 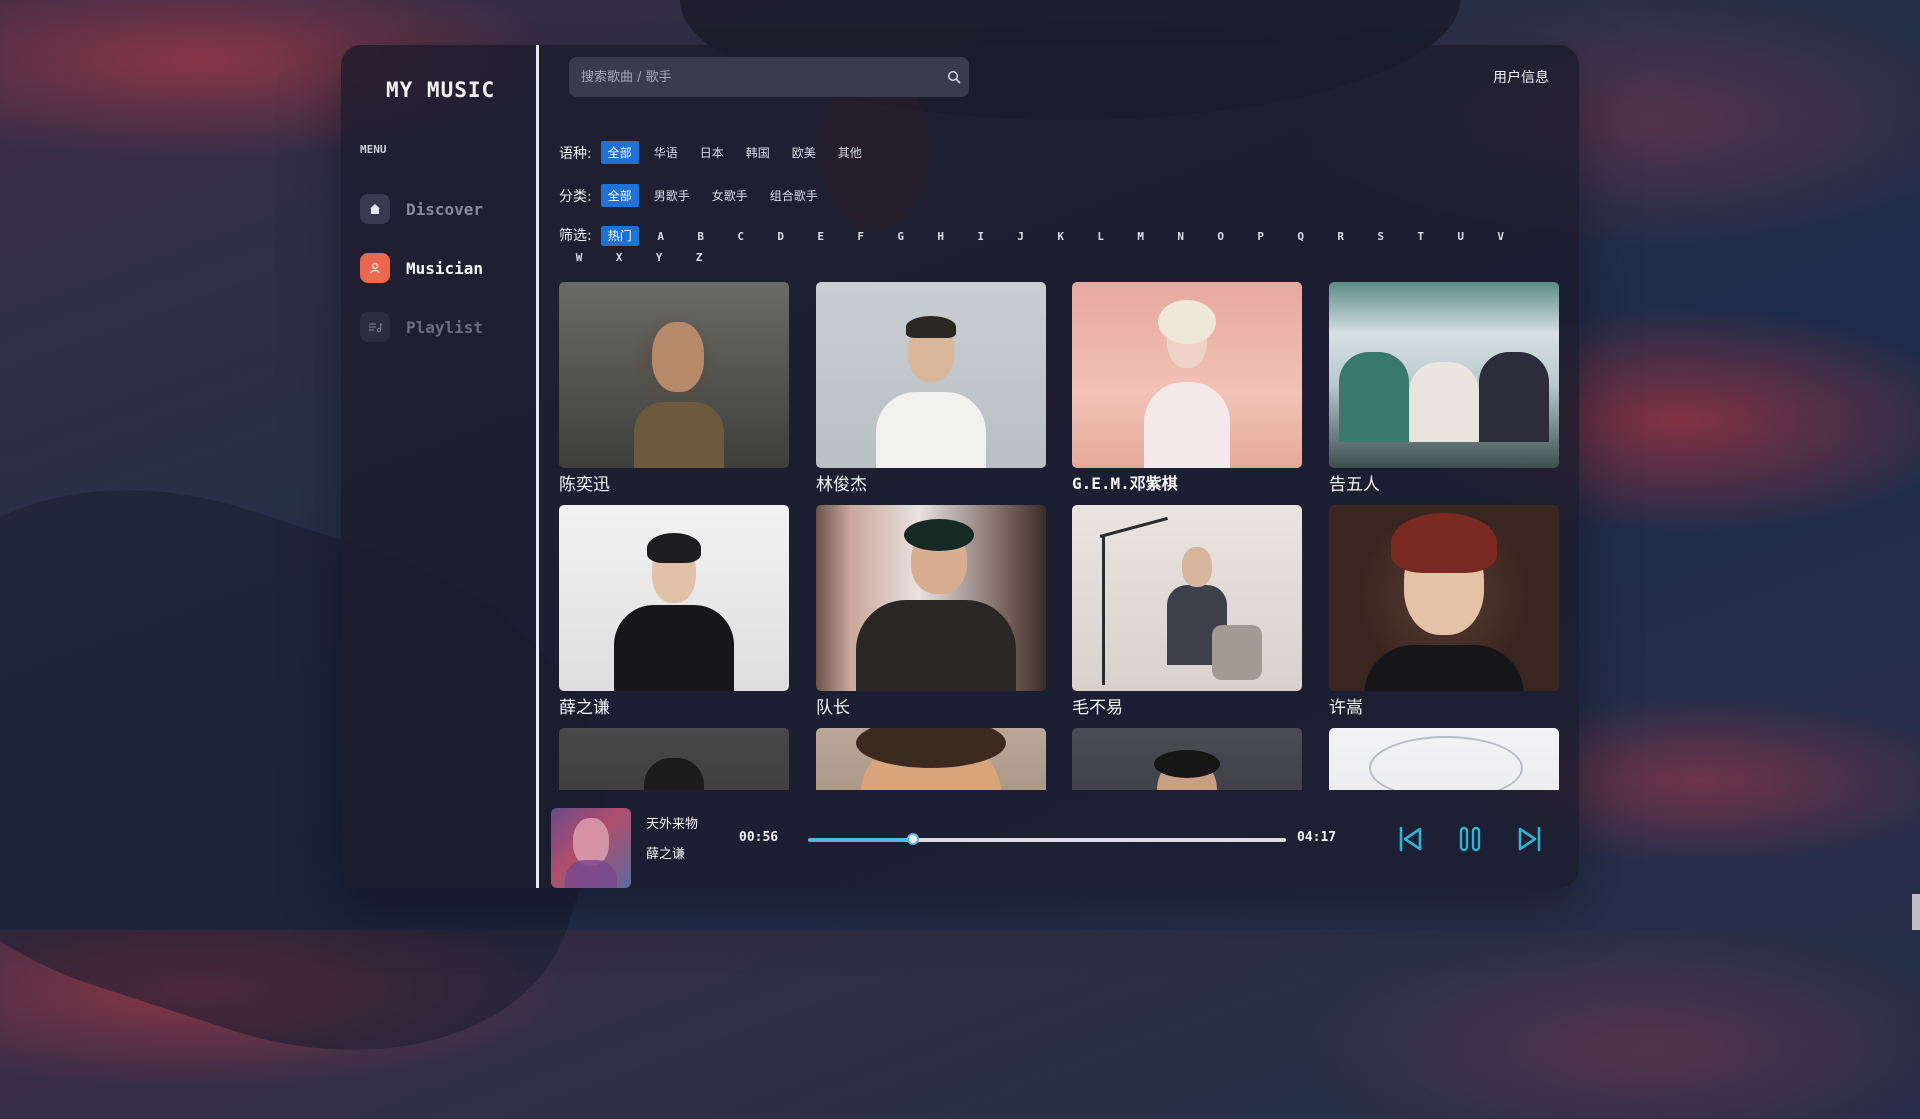 What do you see at coordinates (1061, 236) in the screenshot?
I see `filter-letter-k: K` at bounding box center [1061, 236].